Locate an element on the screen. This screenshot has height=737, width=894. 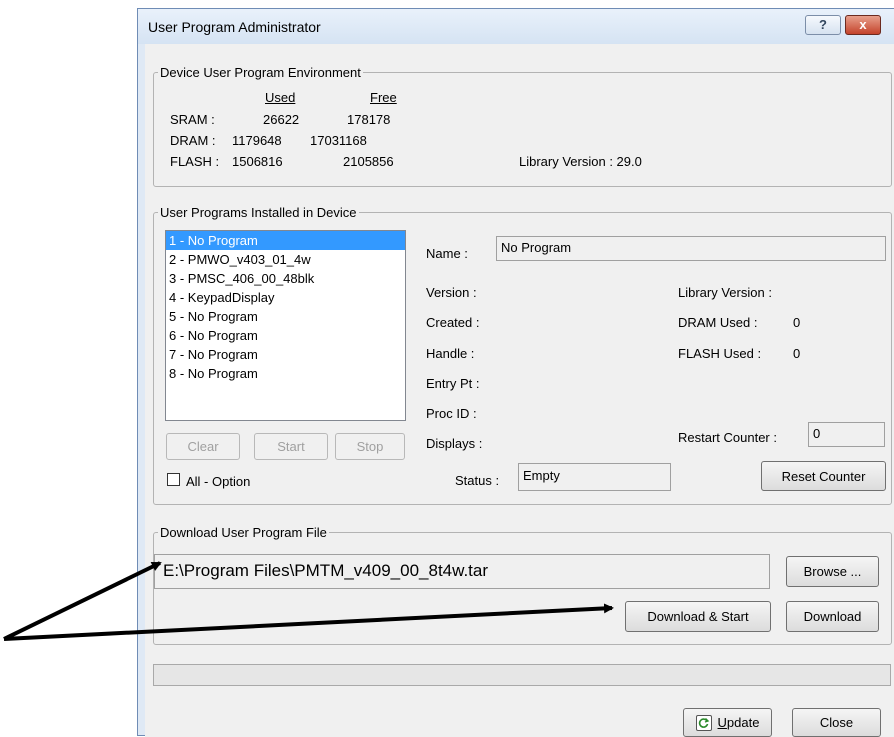
status-label: Status : is located at coordinates (477, 480).